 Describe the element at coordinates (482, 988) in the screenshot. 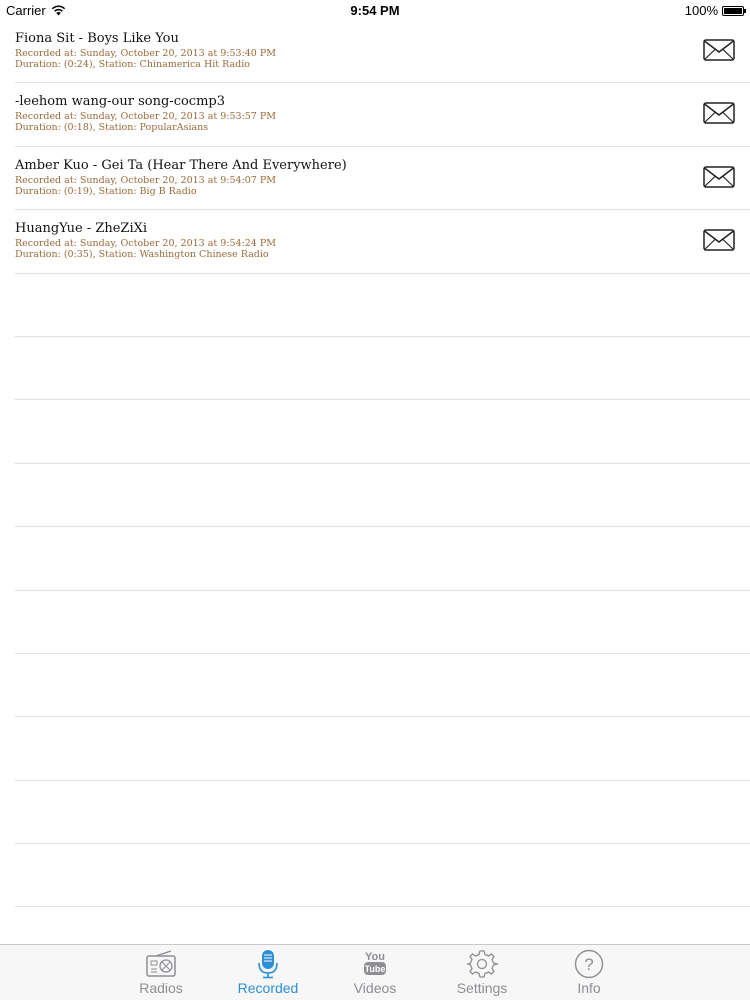

I see `tab-label: Settings` at that location.